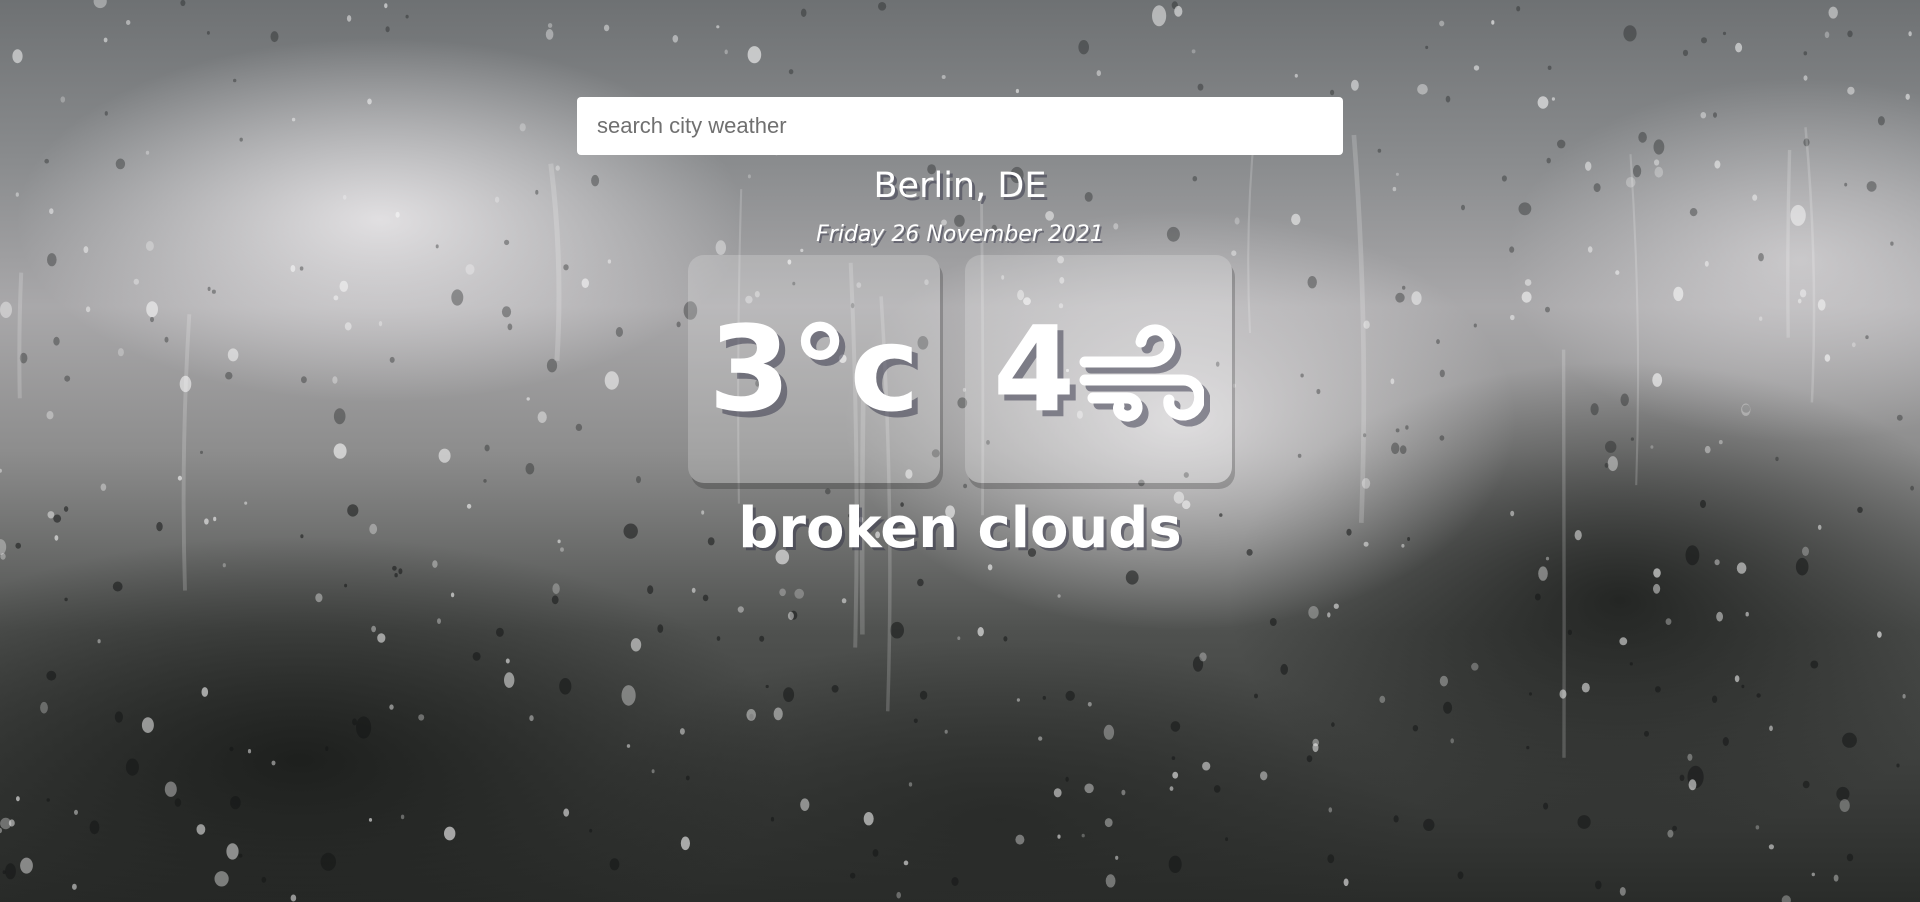  I want to click on wind-icon, so click(1142, 369).